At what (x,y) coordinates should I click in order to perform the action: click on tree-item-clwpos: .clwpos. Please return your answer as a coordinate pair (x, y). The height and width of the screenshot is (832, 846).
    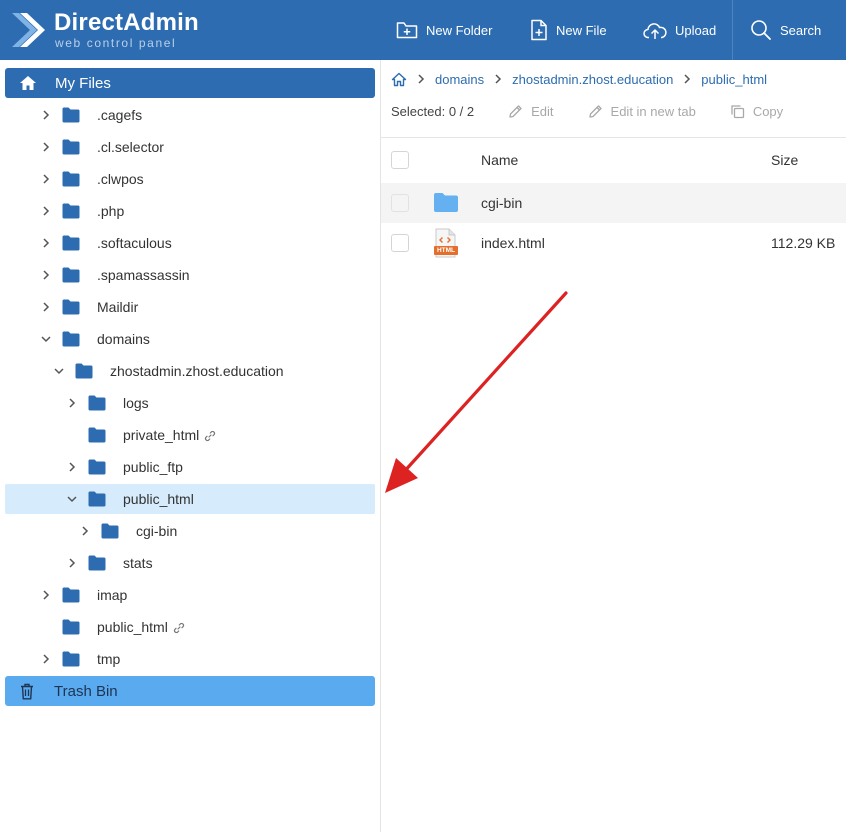
    Looking at the image, I should click on (190, 179).